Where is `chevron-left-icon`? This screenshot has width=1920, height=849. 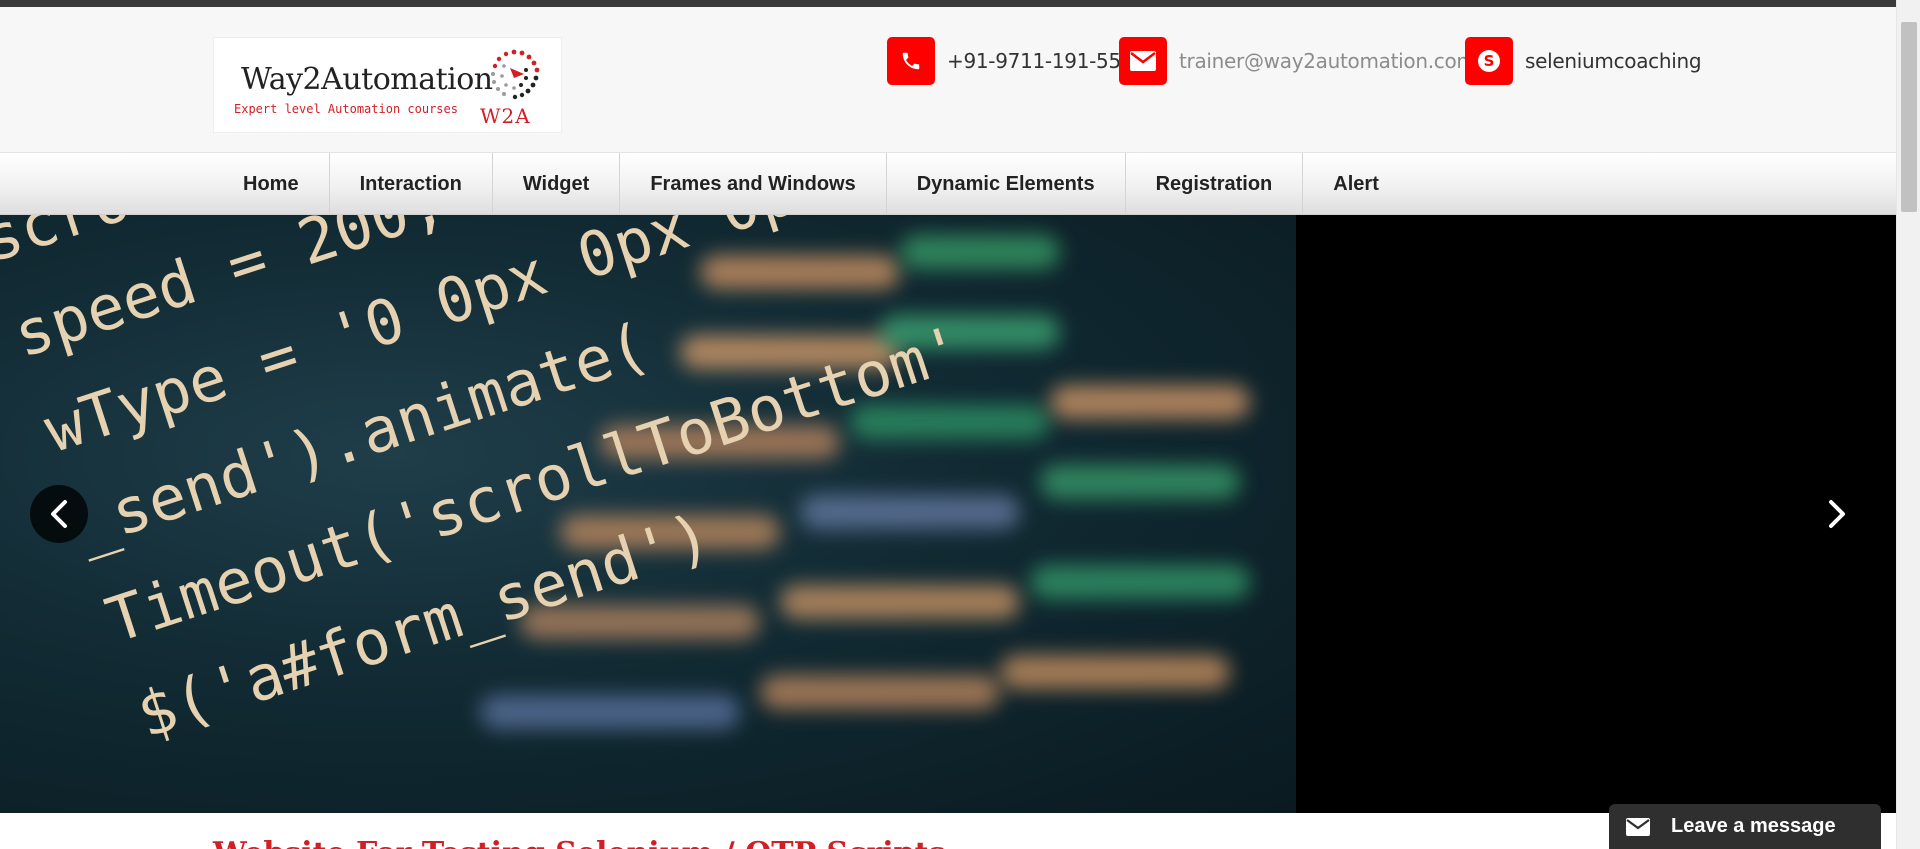
chevron-left-icon is located at coordinates (59, 514).